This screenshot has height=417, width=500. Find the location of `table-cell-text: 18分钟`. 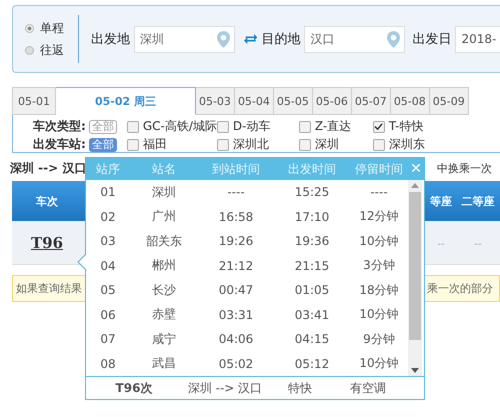

table-cell-text: 18分钟 is located at coordinates (379, 290).